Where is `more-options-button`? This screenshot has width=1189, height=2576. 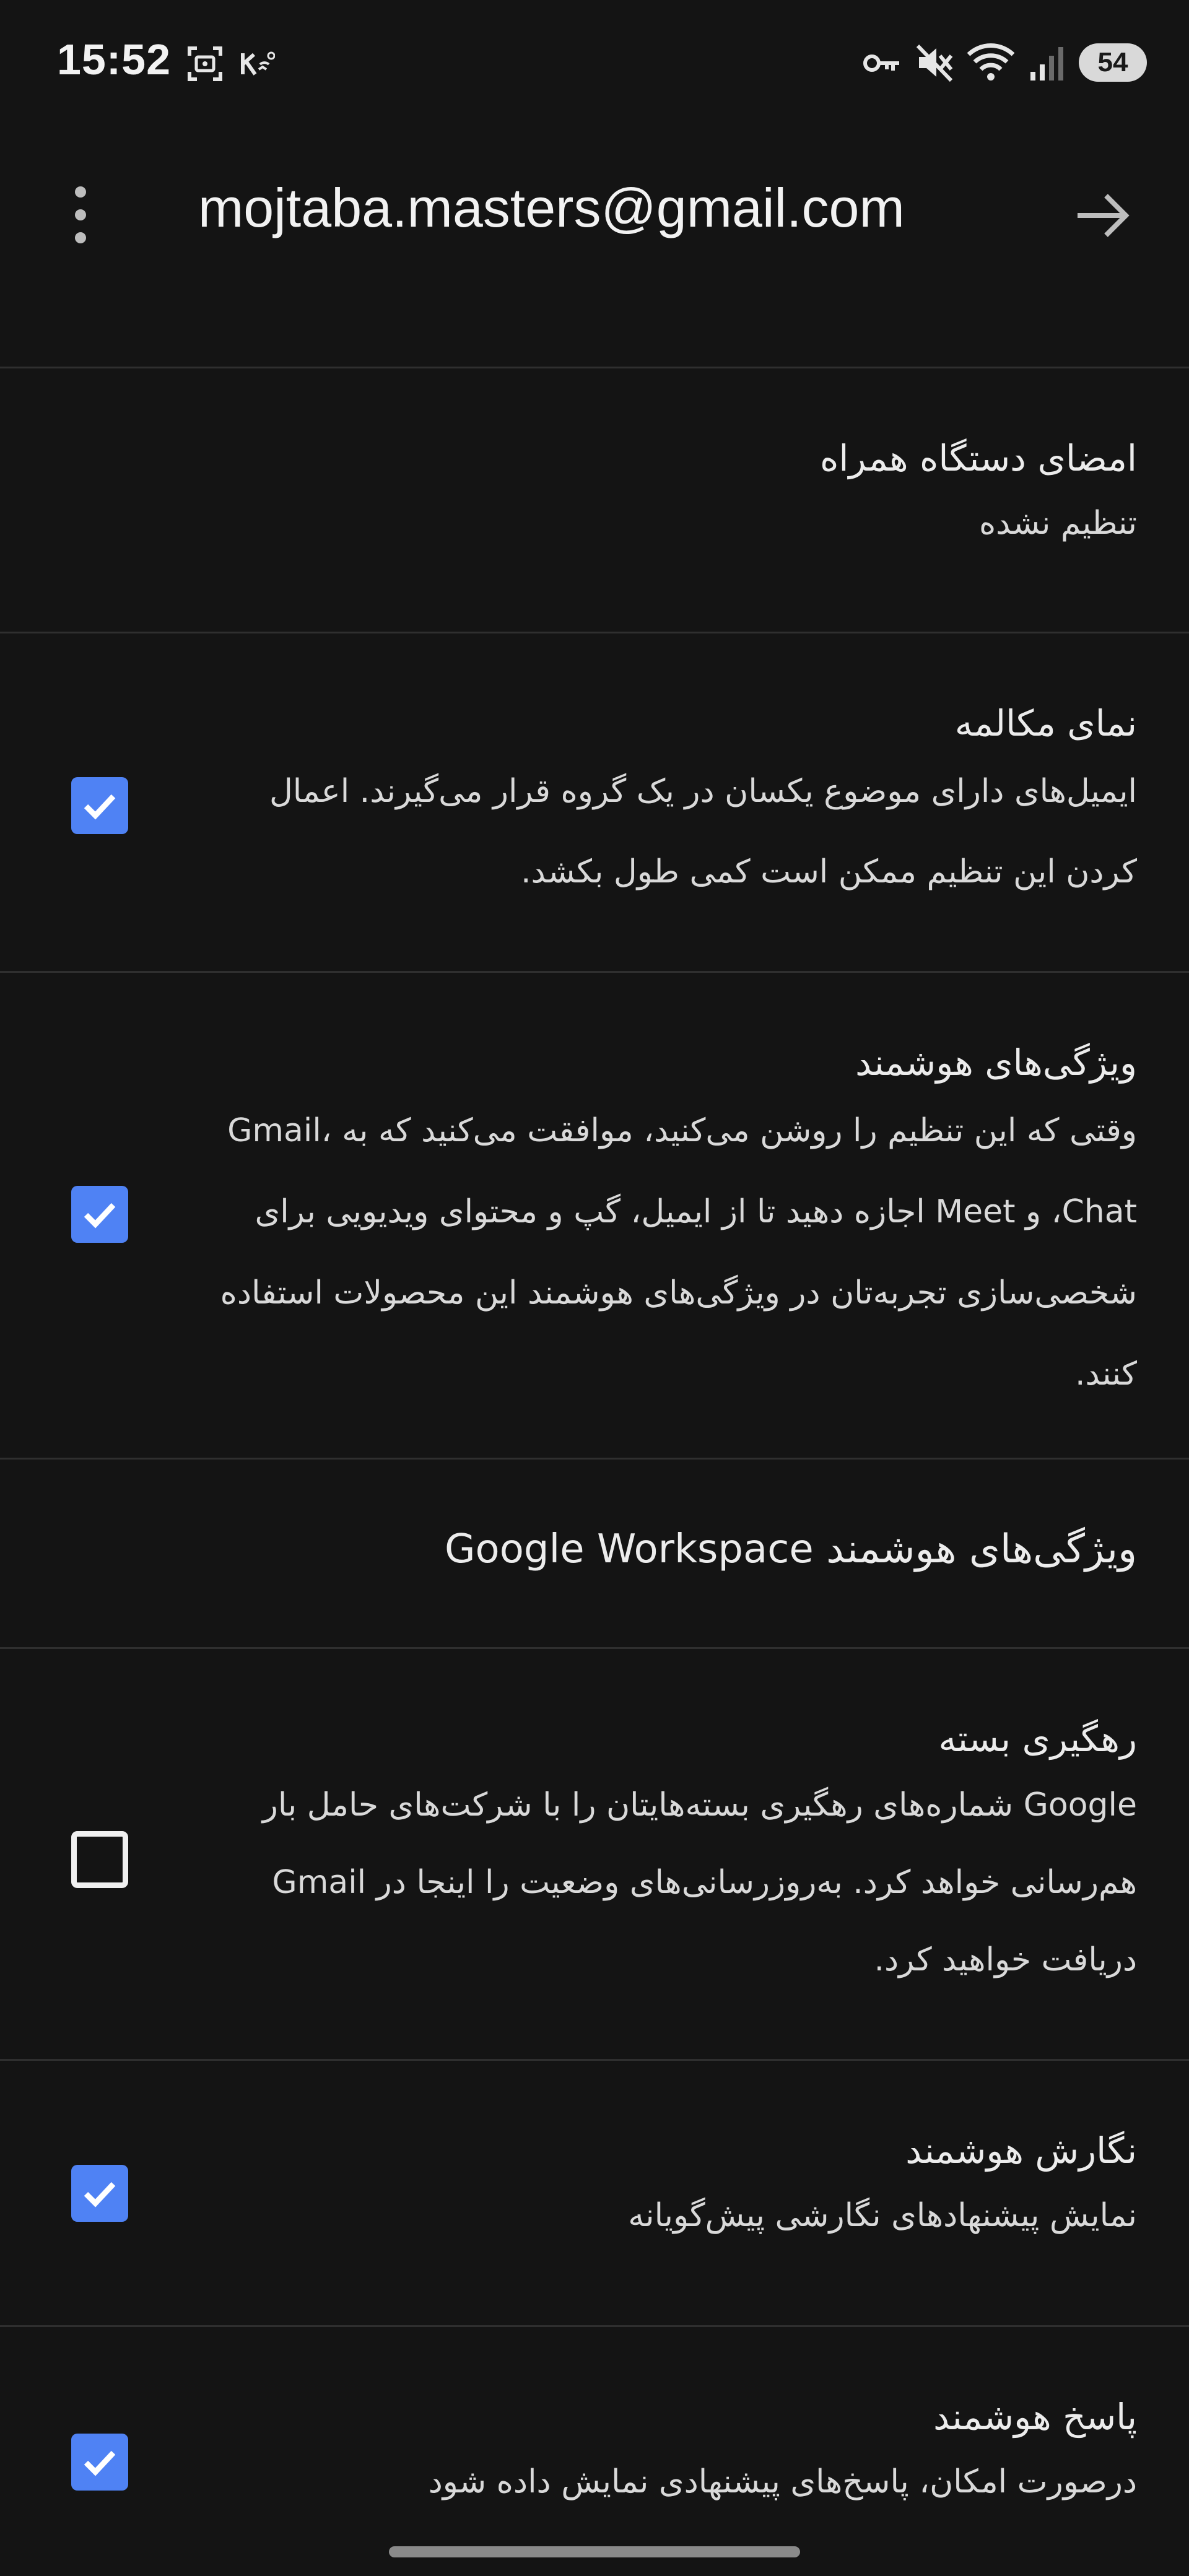 more-options-button is located at coordinates (80, 215).